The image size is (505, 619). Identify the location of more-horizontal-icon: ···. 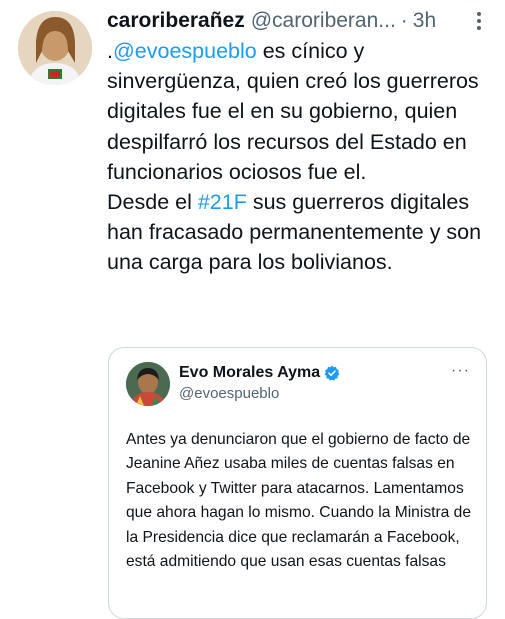
(460, 371).